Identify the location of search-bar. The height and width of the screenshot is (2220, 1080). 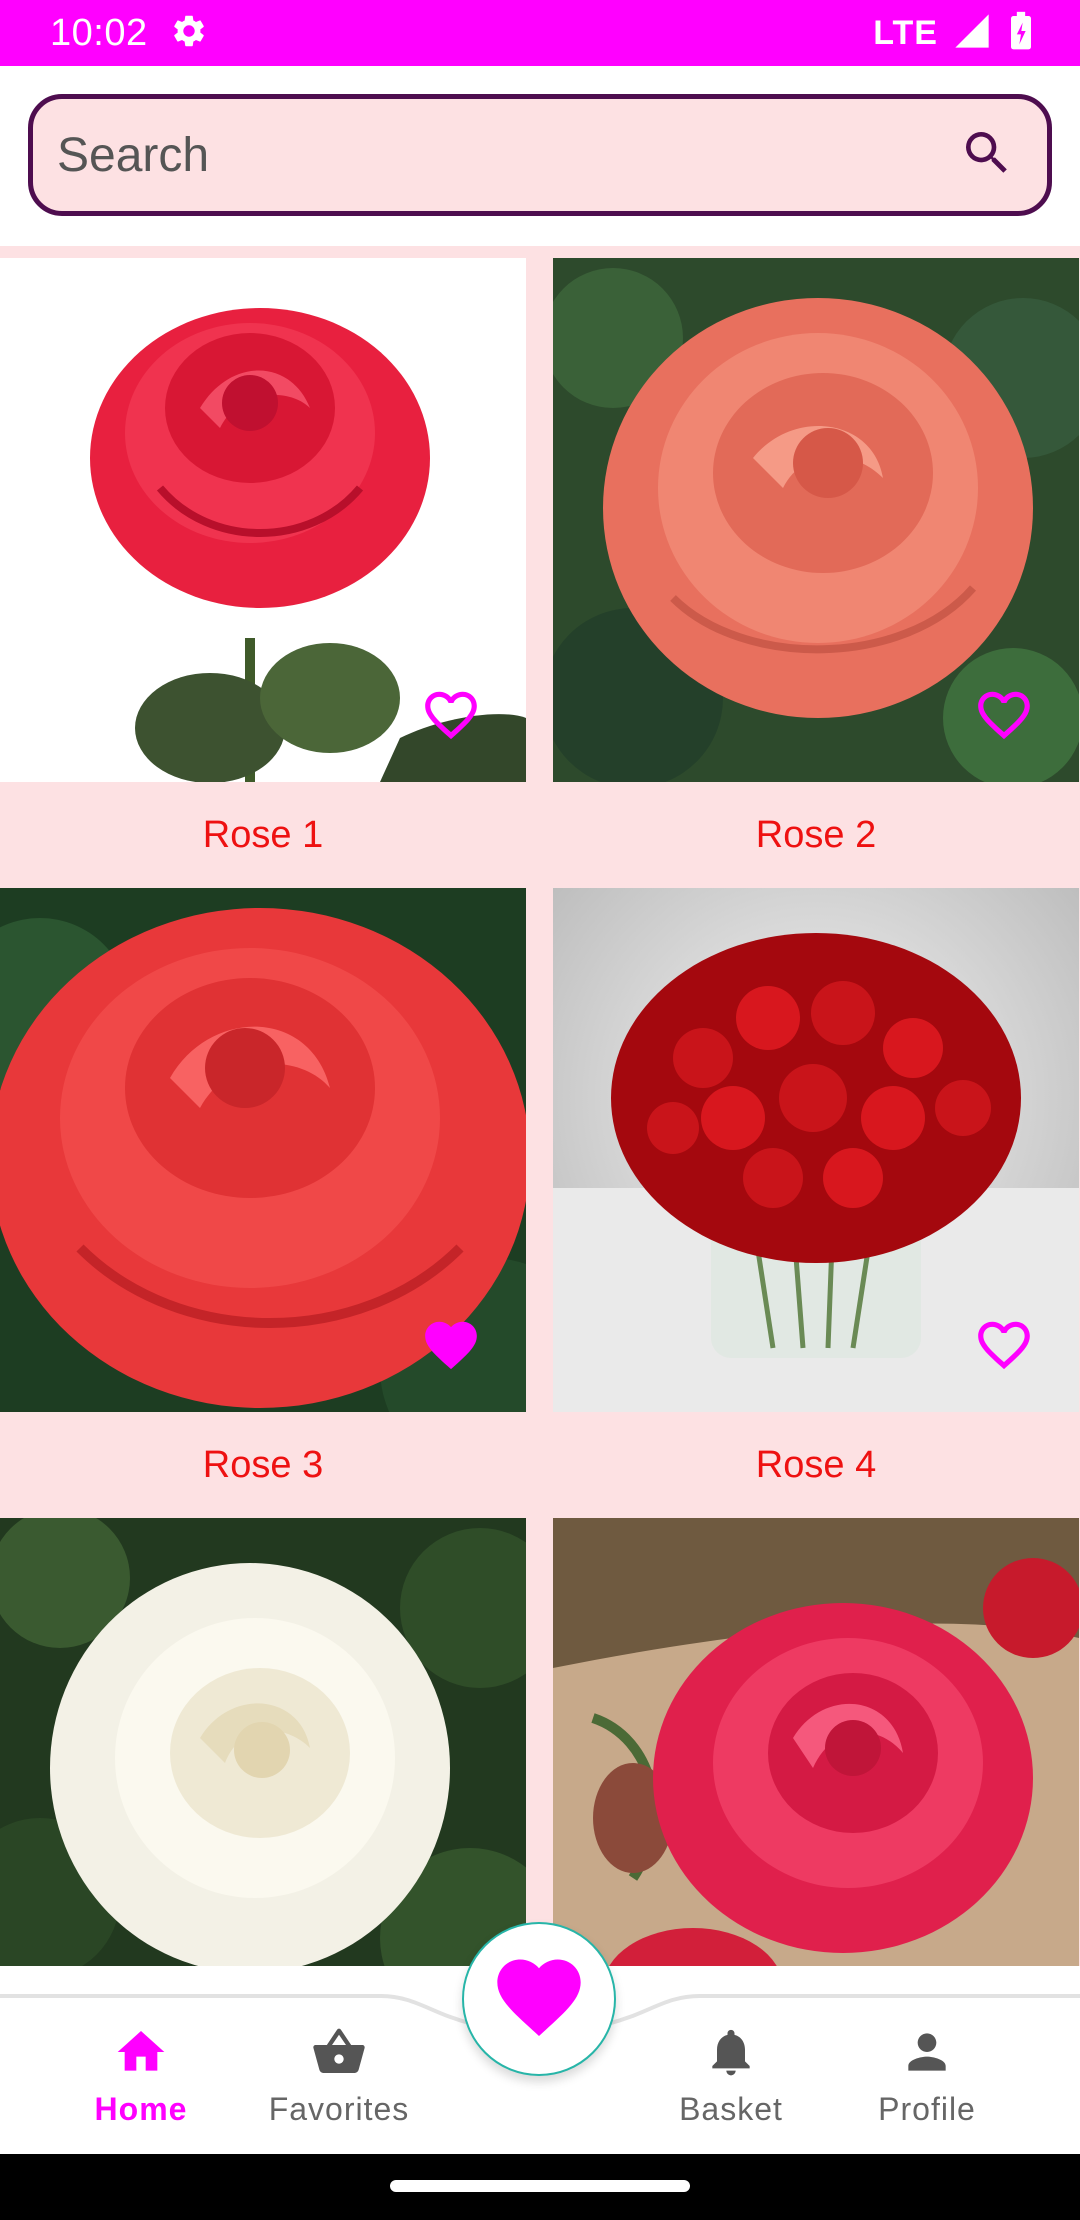
(540, 155).